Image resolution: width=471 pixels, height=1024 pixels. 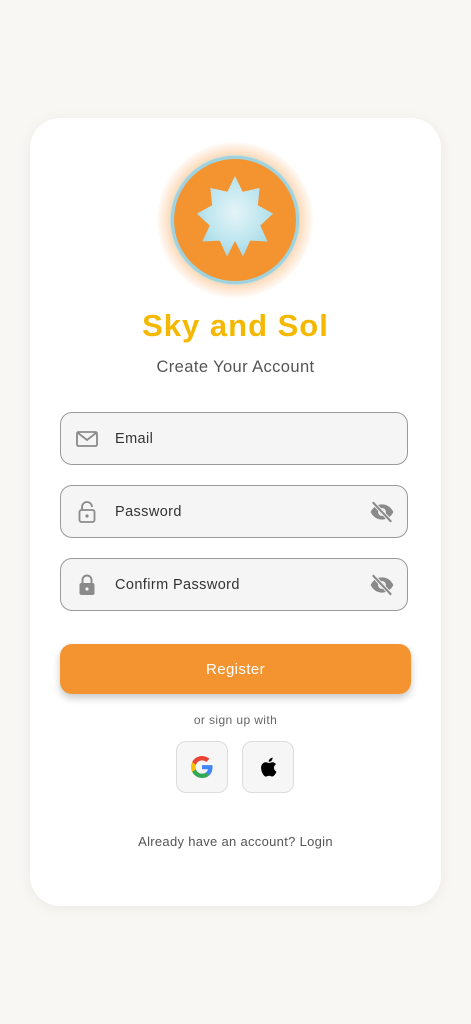 I want to click on apple-icon, so click(x=269, y=767).